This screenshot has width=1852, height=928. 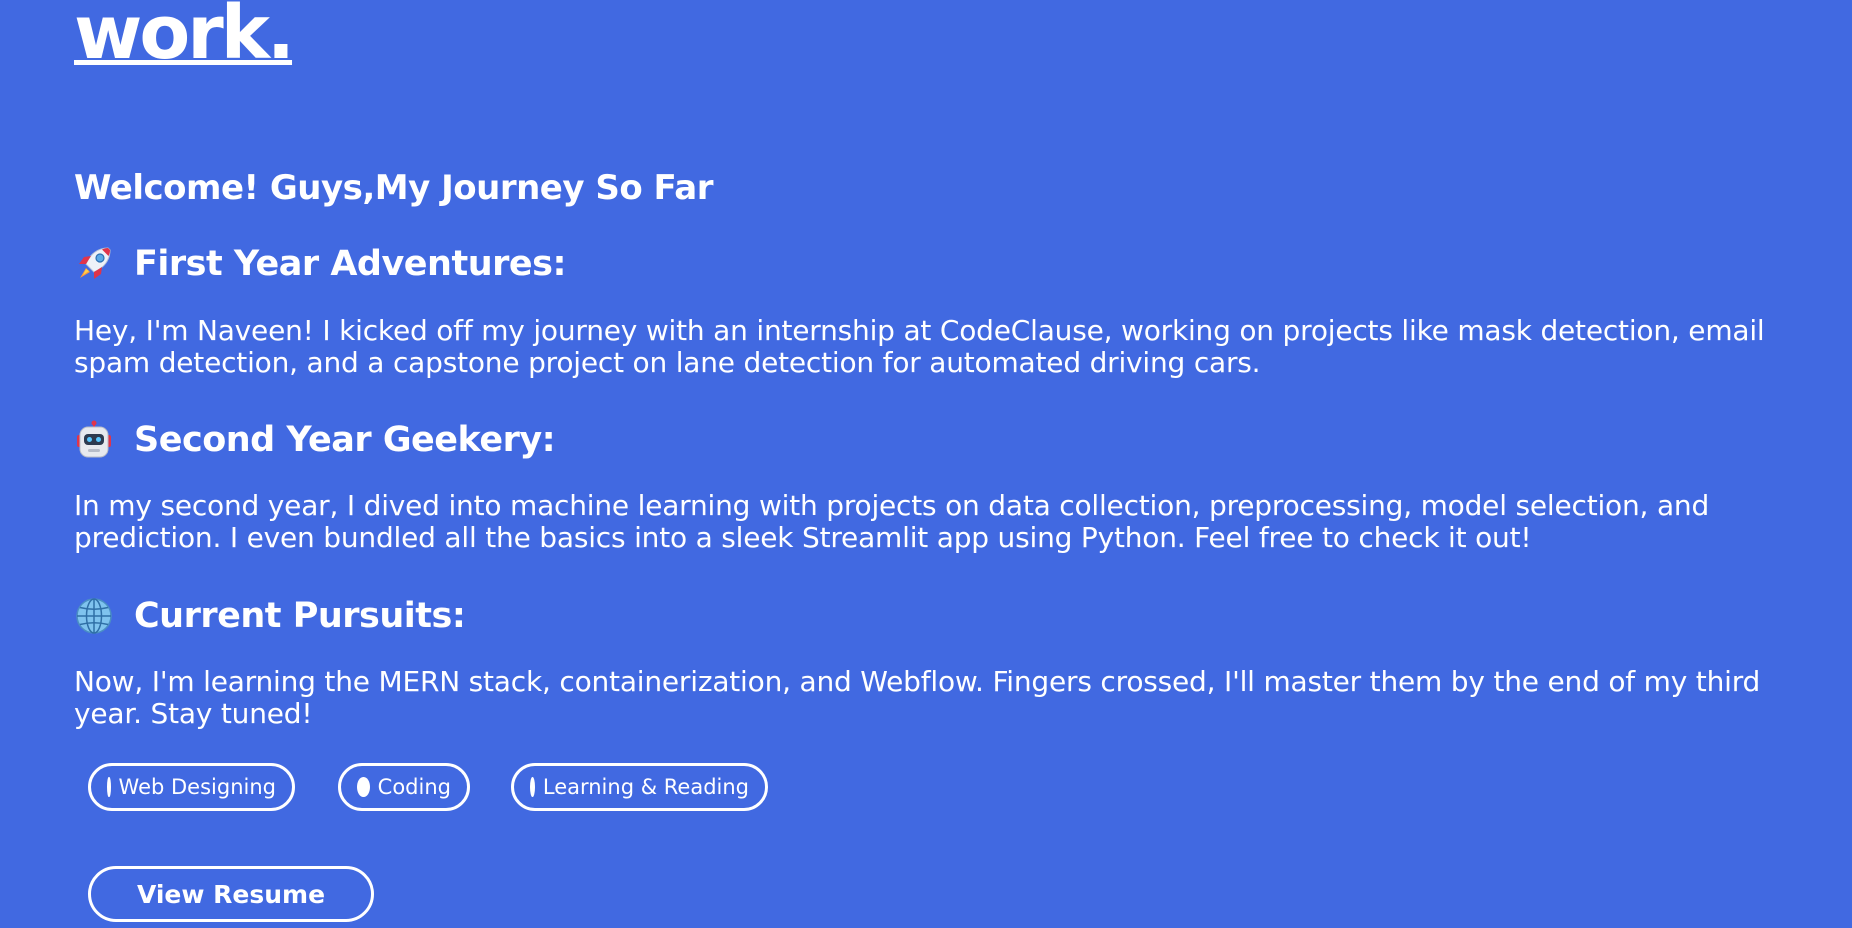 I want to click on tag-coding: Coding, so click(x=404, y=787).